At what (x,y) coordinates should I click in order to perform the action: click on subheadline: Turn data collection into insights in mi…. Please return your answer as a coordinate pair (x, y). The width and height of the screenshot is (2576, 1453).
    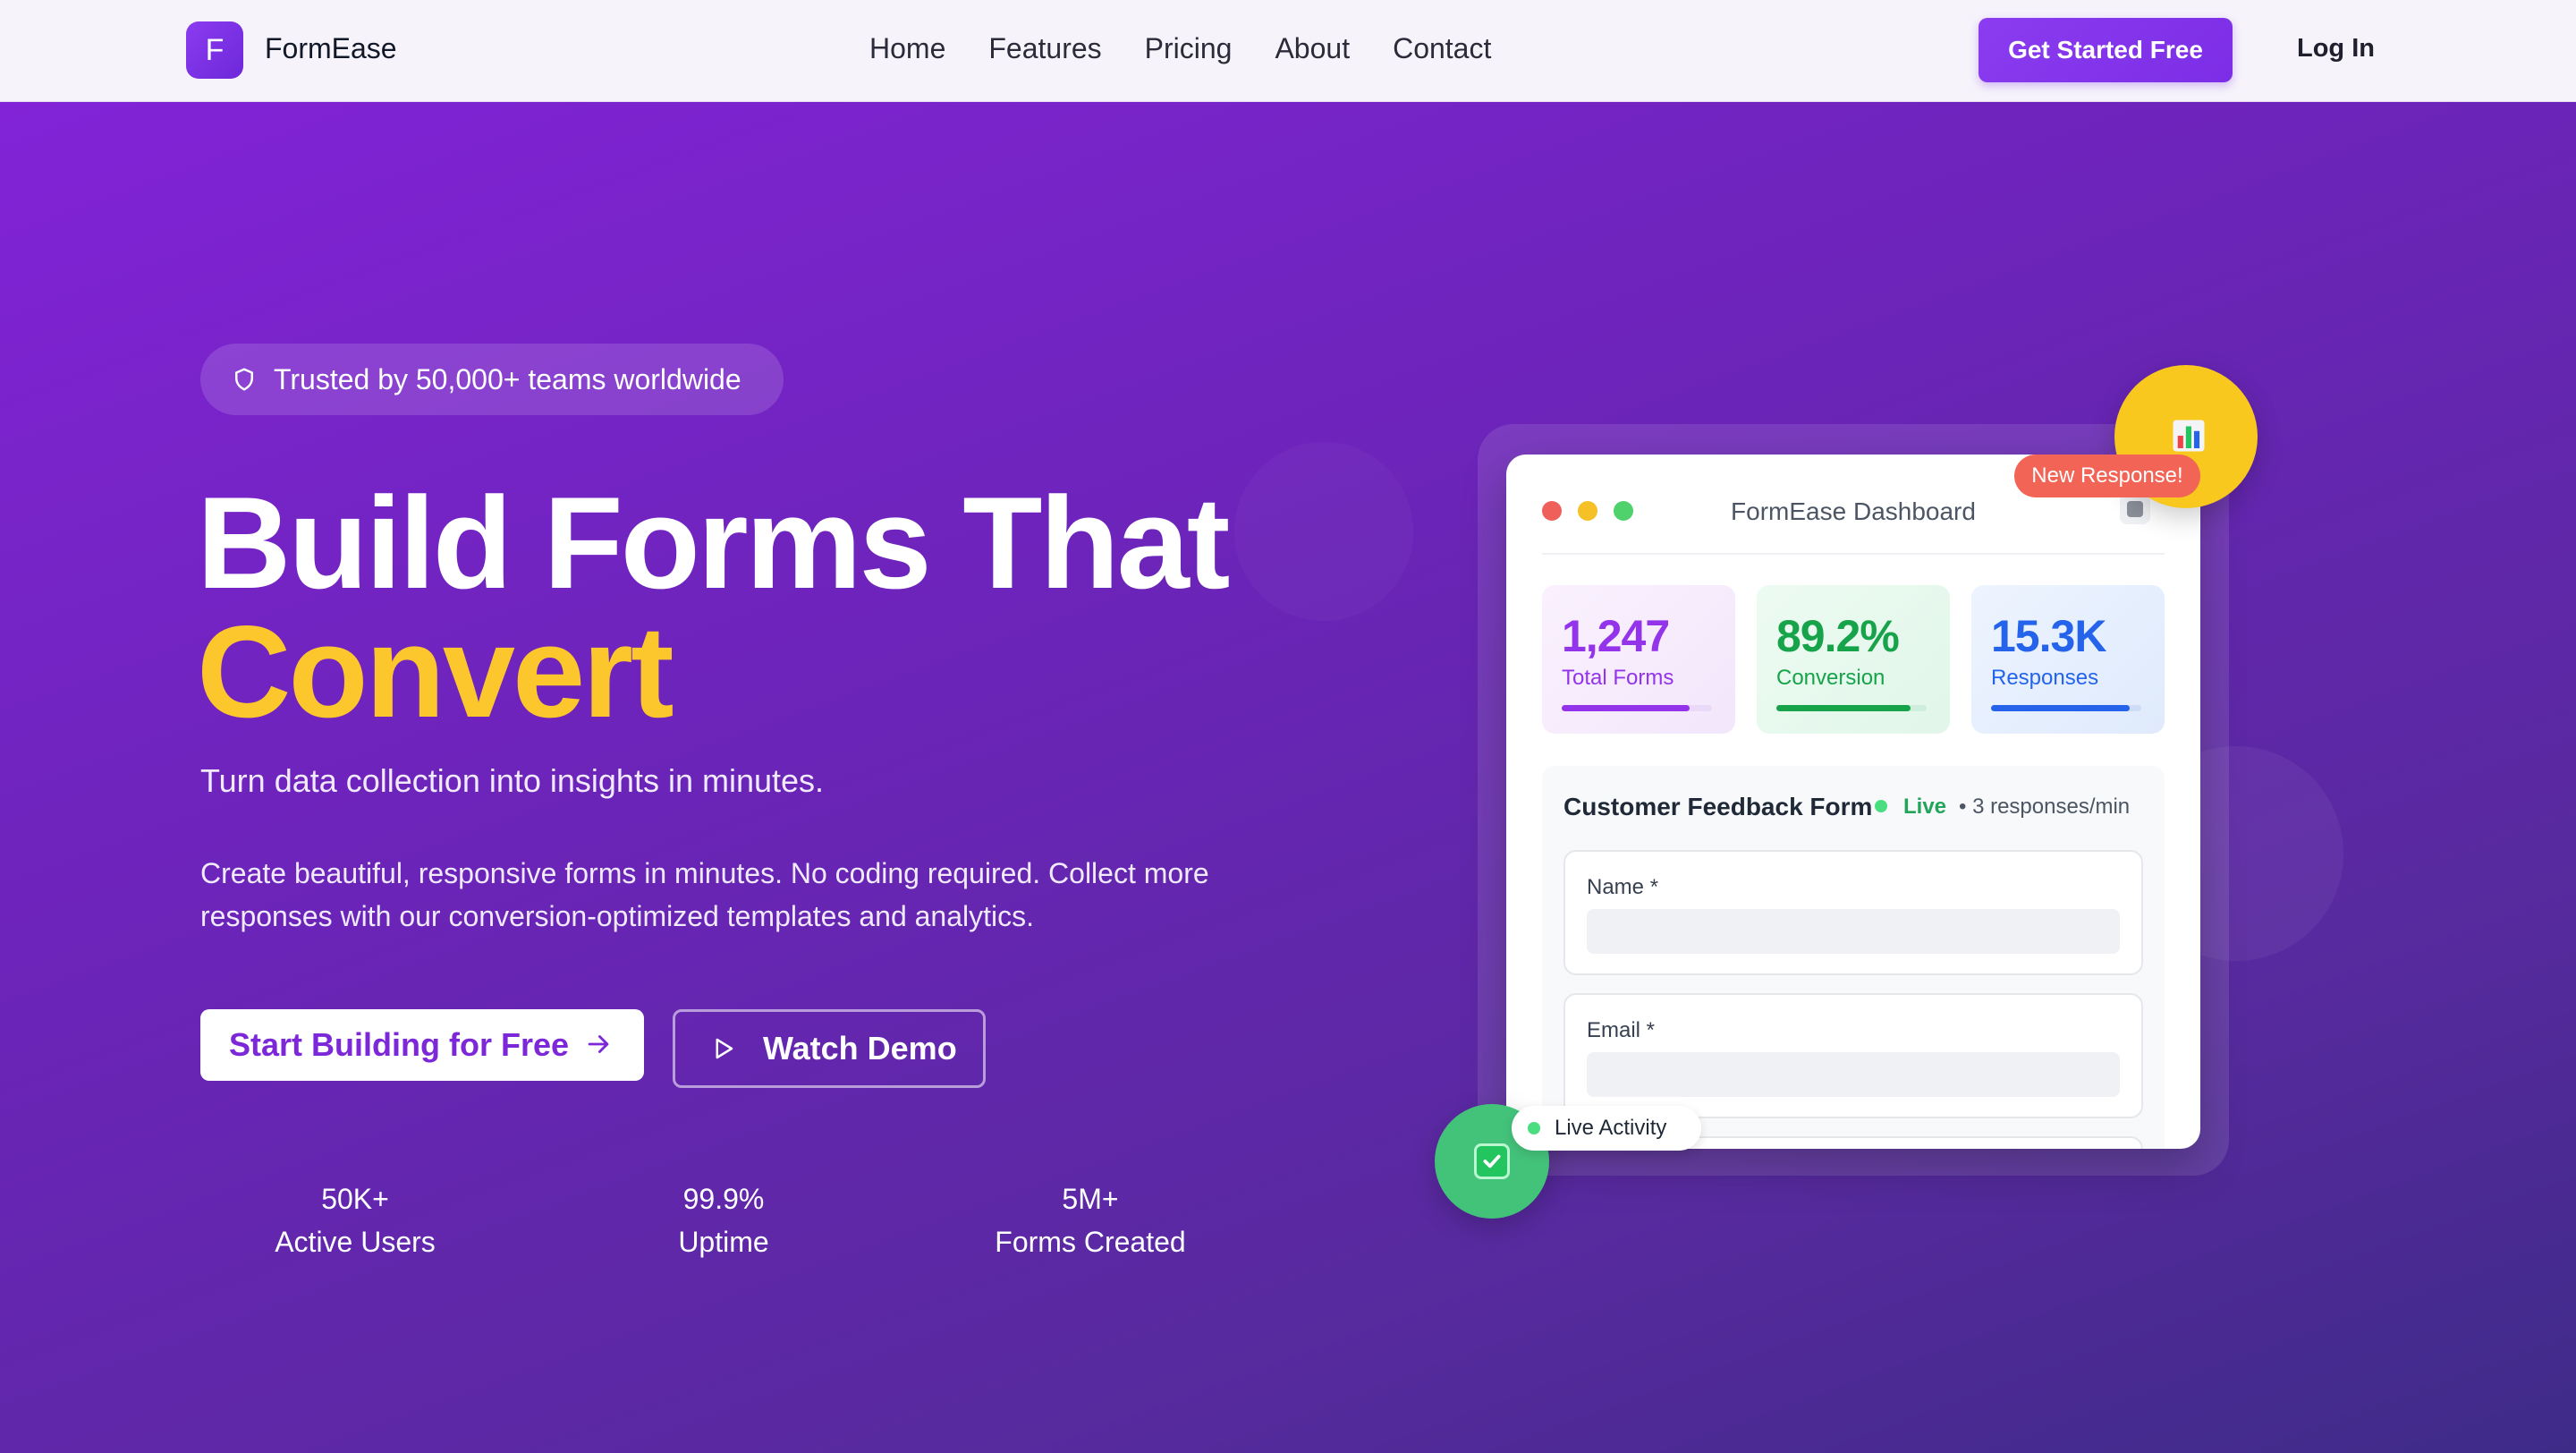
    Looking at the image, I should click on (512, 780).